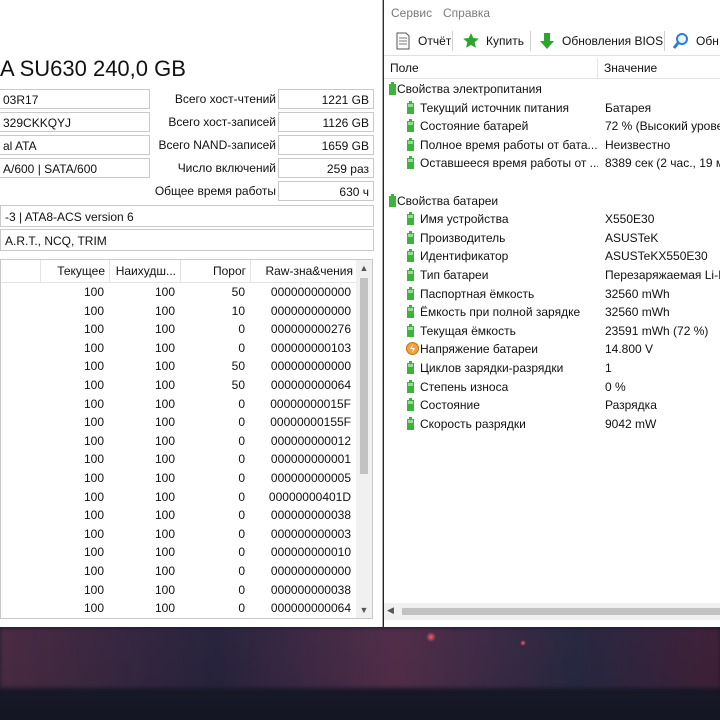  I want to click on table-row: 100 100 0 000000000064, so click(179, 608).